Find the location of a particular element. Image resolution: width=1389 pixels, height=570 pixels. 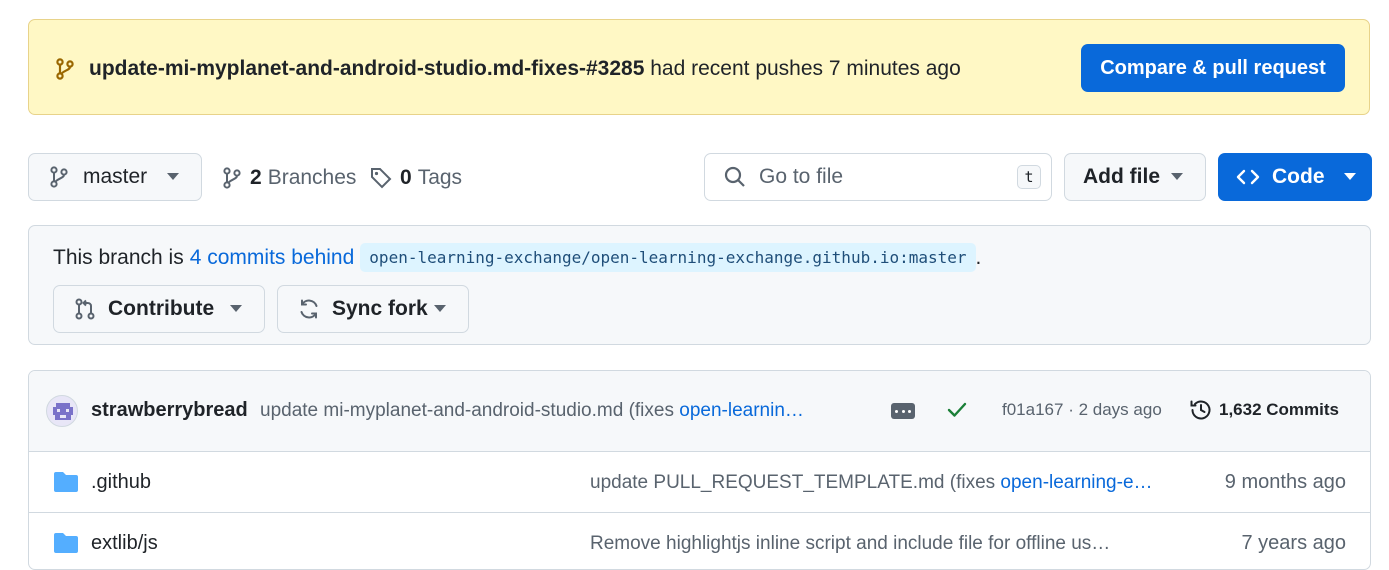

file-name-link: extlib/js is located at coordinates (124, 543).